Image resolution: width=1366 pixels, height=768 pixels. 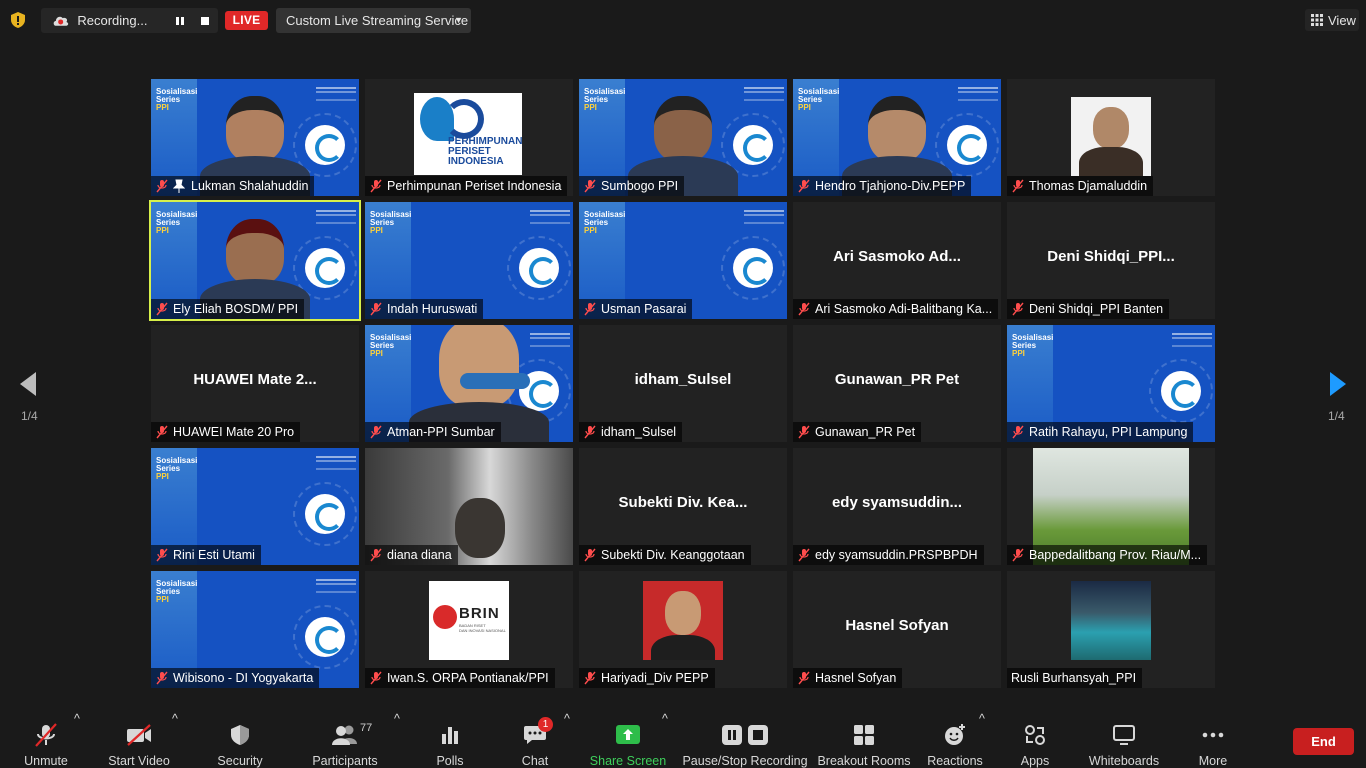 I want to click on previous-page-arrow-icon, so click(x=28, y=384).